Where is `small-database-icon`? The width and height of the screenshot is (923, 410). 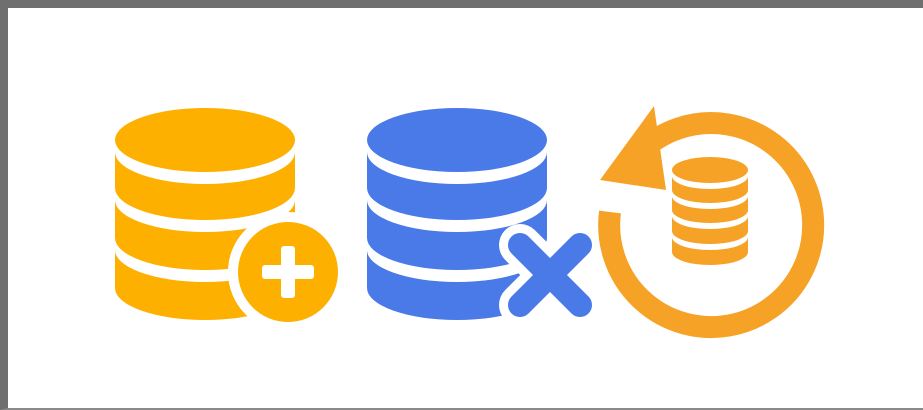 small-database-icon is located at coordinates (710, 211).